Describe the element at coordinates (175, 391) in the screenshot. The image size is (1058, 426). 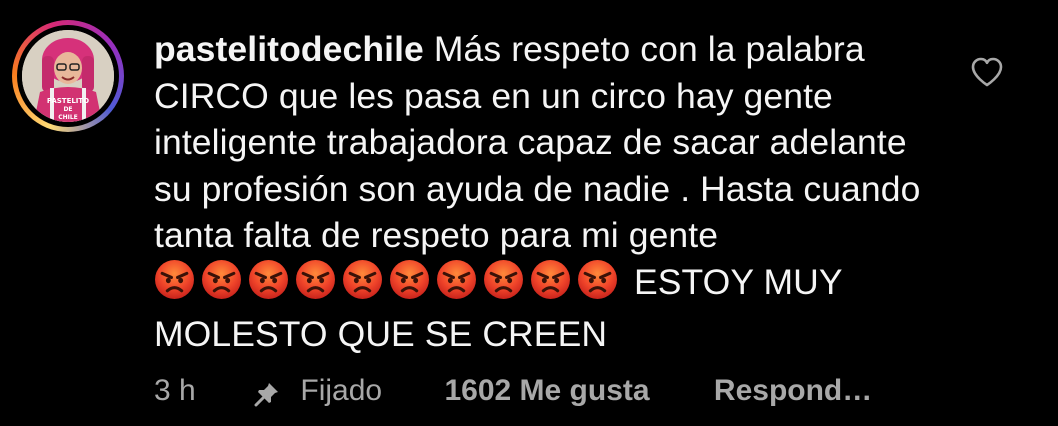
I see `comment-time: 3 h` at that location.